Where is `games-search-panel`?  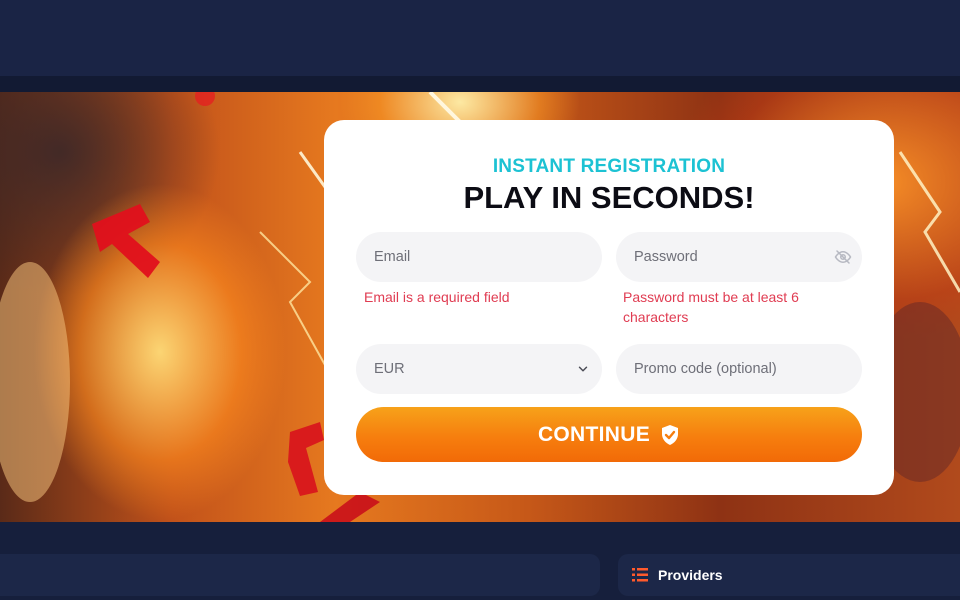
games-search-panel is located at coordinates (300, 575).